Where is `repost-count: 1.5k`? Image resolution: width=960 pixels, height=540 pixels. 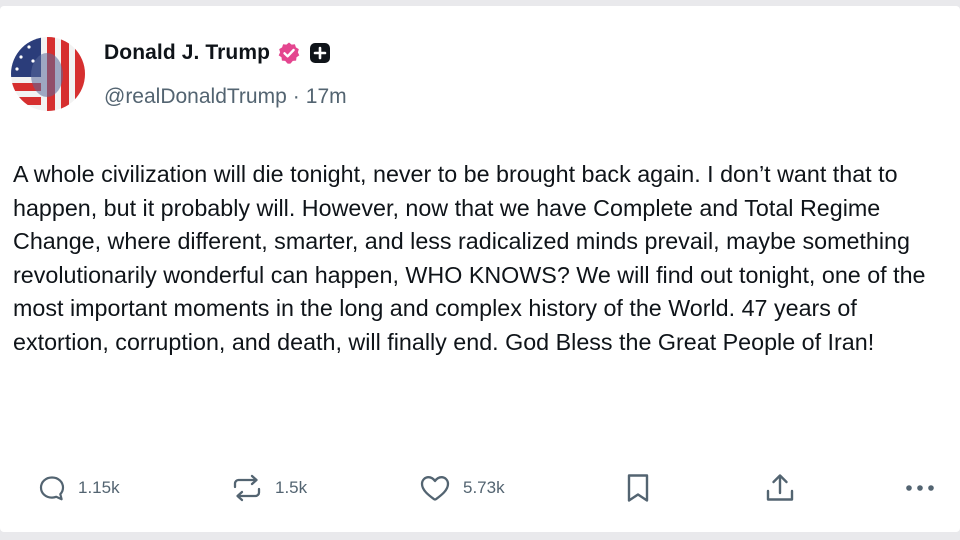 repost-count: 1.5k is located at coordinates (291, 487).